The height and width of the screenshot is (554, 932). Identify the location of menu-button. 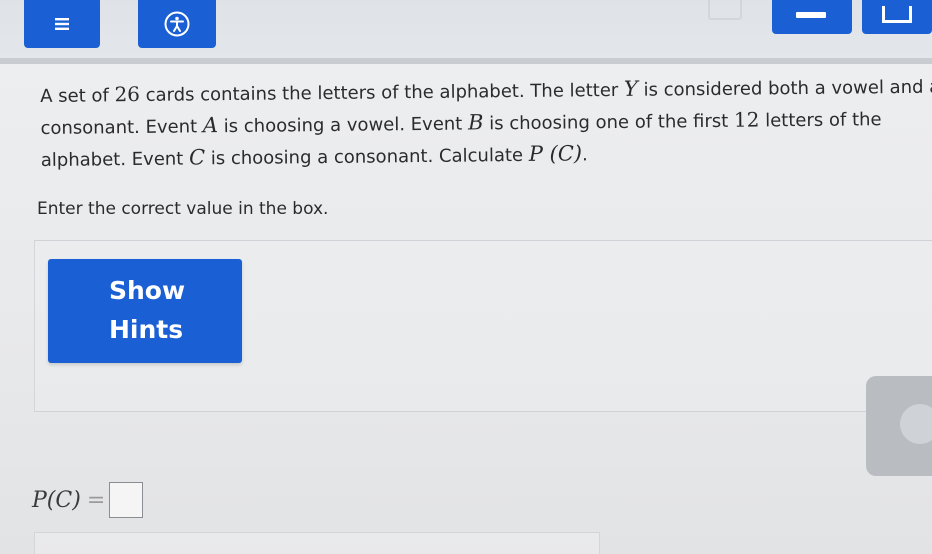
(62, 24).